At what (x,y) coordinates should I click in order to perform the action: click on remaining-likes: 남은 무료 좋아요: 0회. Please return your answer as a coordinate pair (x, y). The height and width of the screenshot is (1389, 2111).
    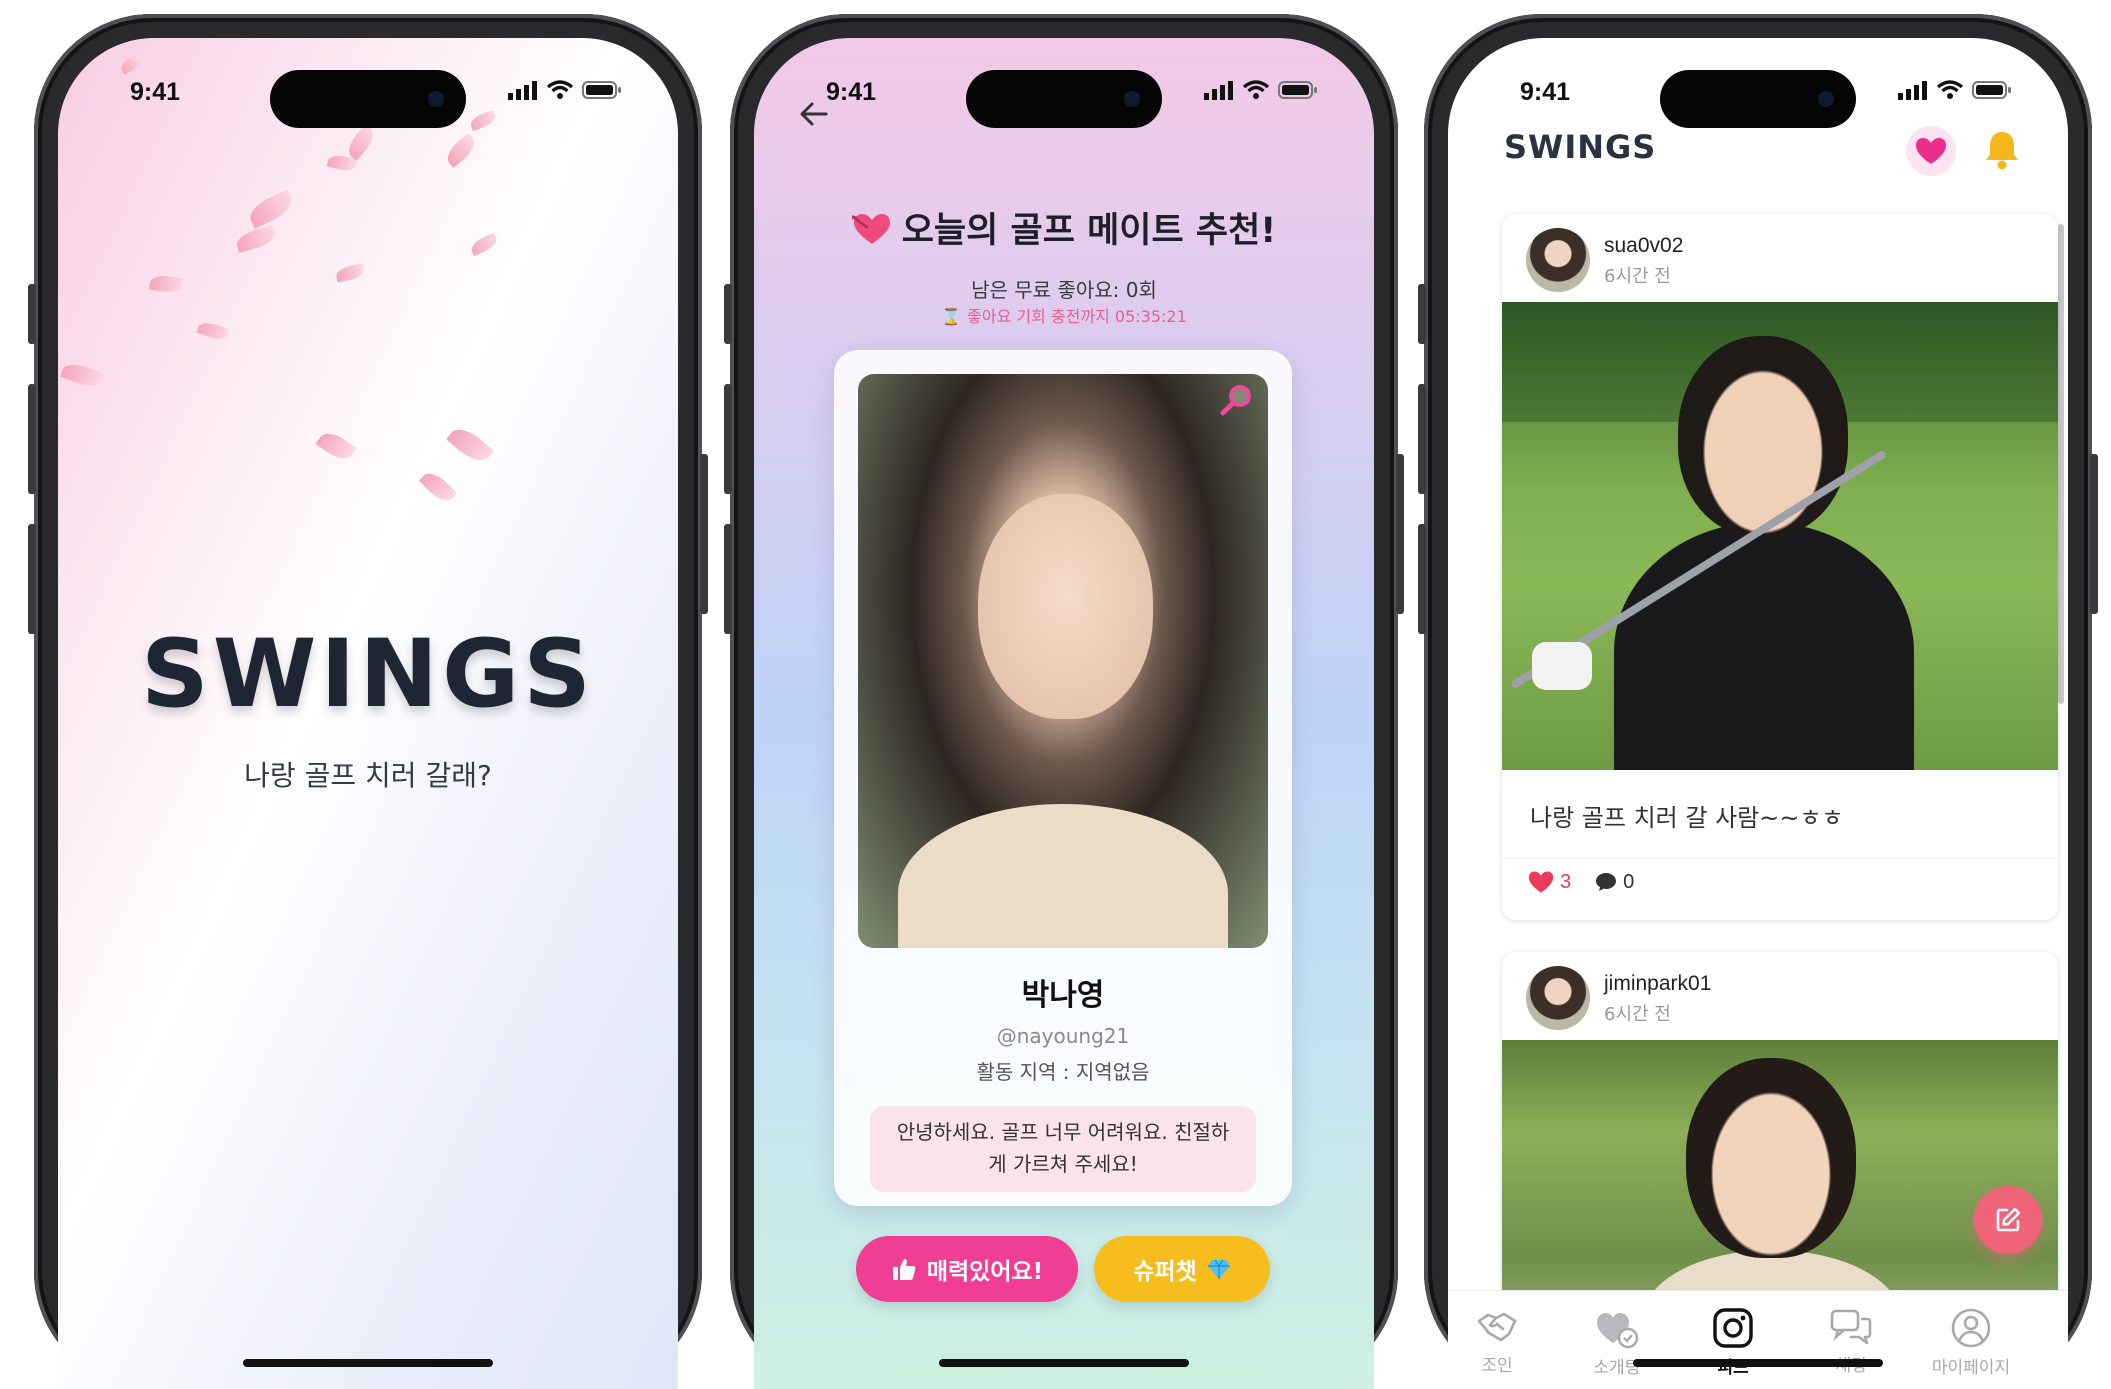
    Looking at the image, I should click on (1064, 290).